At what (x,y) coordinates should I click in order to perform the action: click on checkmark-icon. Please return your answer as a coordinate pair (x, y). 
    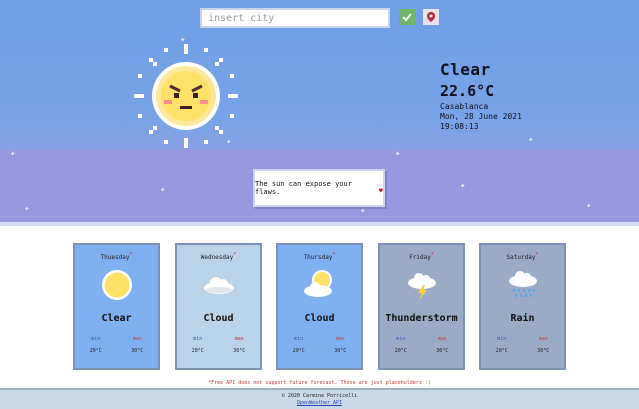
    Looking at the image, I should click on (407, 17).